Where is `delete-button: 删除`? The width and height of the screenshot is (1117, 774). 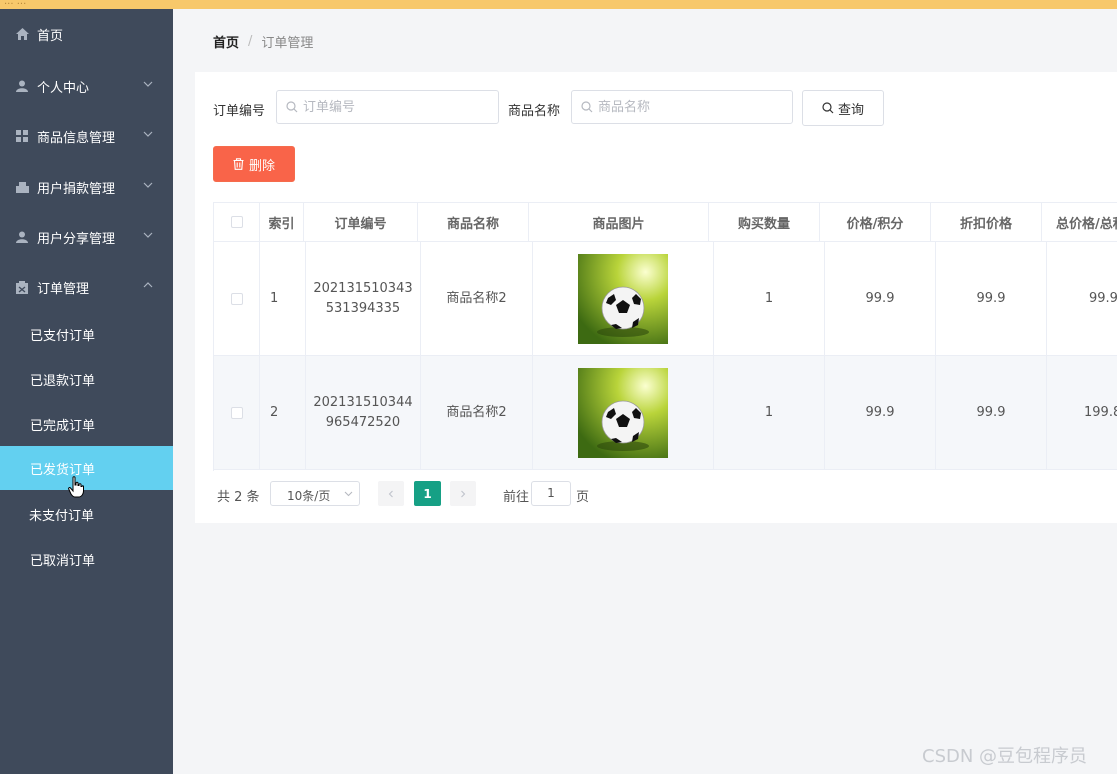 delete-button: 删除 is located at coordinates (254, 164).